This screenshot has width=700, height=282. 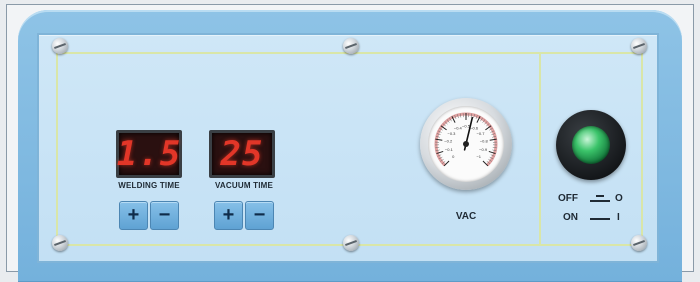 I want to click on gauge-scale-label: −0.9, so click(x=483, y=149).